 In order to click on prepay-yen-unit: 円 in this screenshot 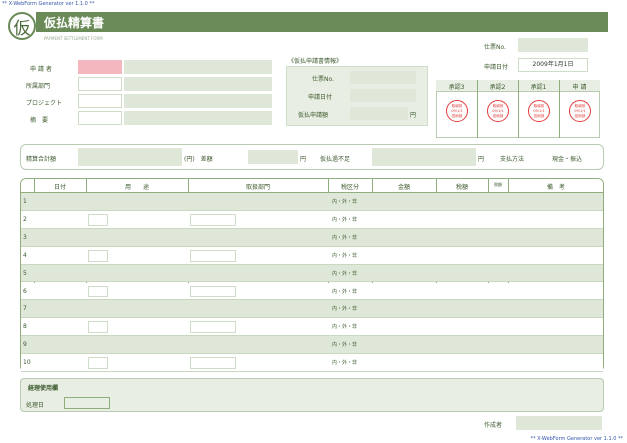, I will do `click(413, 115)`.